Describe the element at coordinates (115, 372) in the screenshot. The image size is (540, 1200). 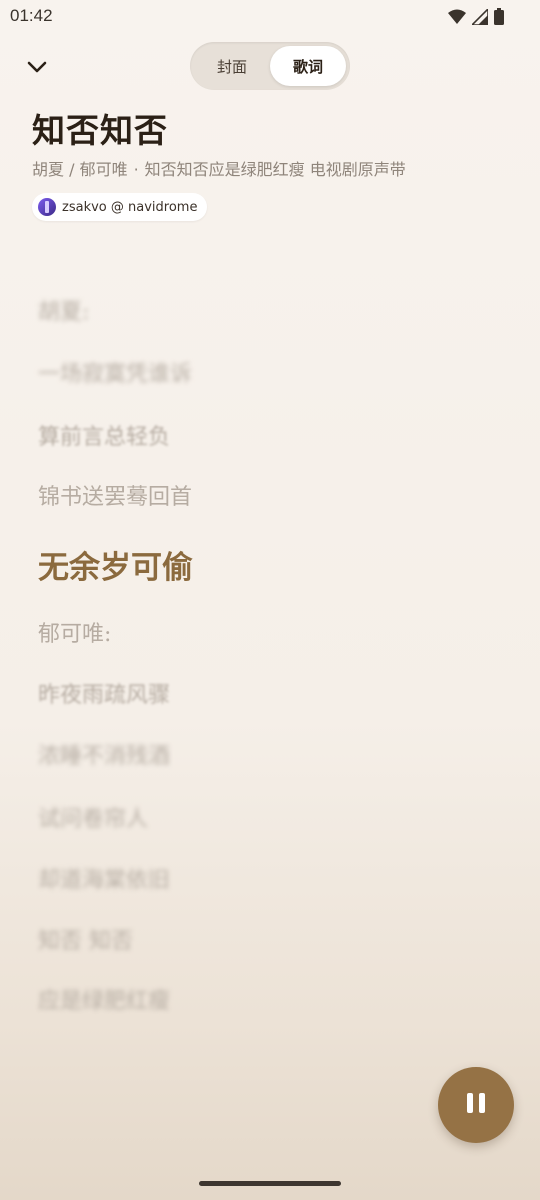
I see `lyric-line: 一场寂寞凭谁诉` at that location.